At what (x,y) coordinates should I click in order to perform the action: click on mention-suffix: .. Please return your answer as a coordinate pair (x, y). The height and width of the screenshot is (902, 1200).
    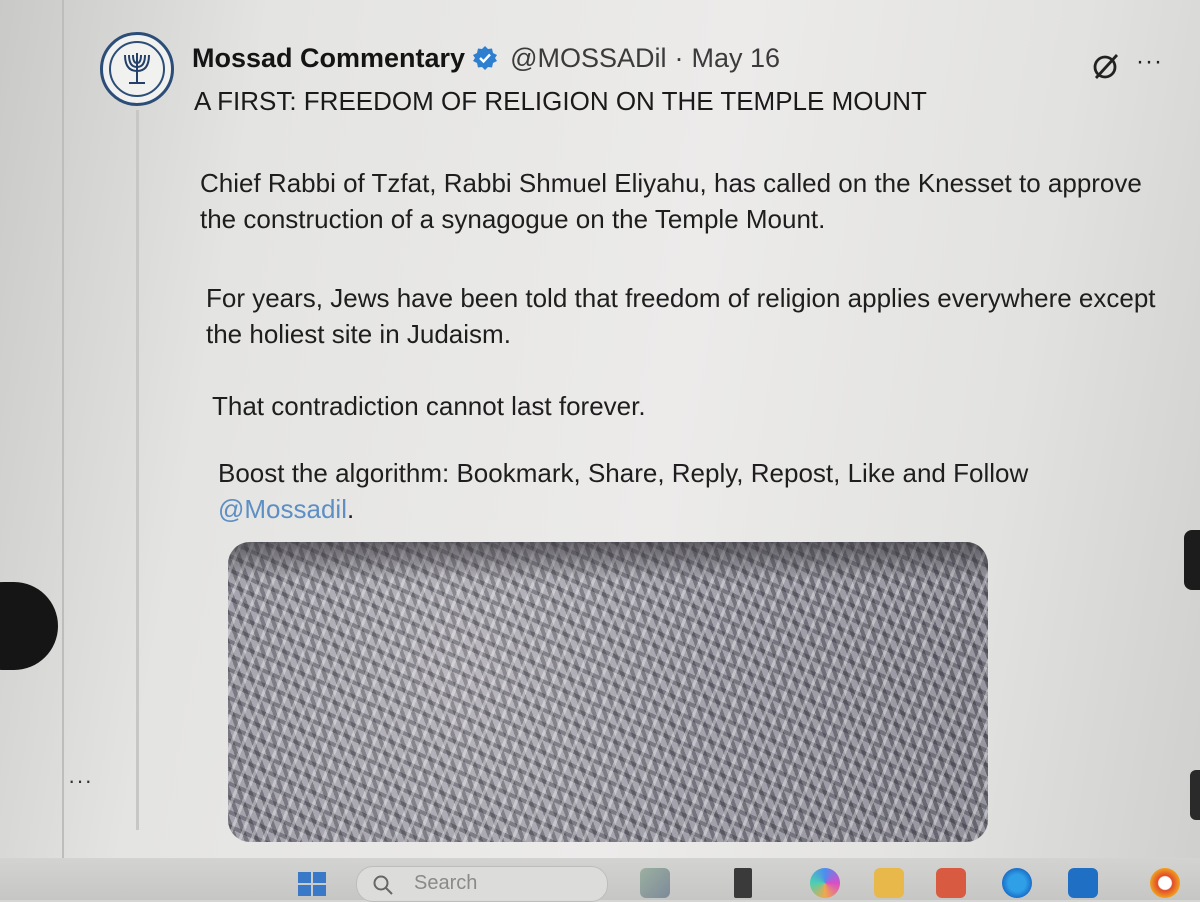
    Looking at the image, I should click on (350, 509).